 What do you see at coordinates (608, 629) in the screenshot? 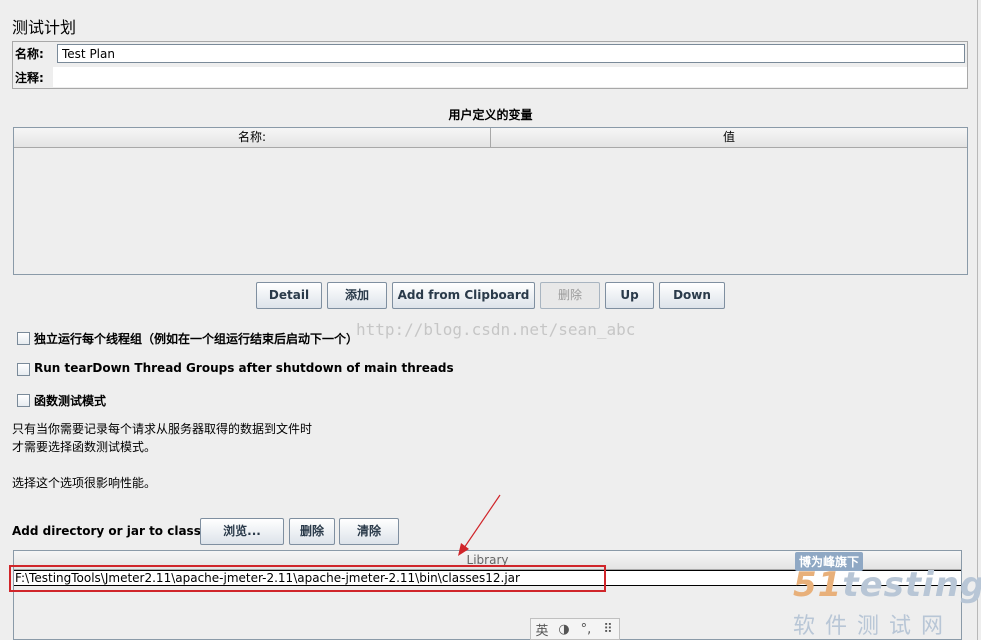
I see `ime-keyboard-icon: ⠿` at bounding box center [608, 629].